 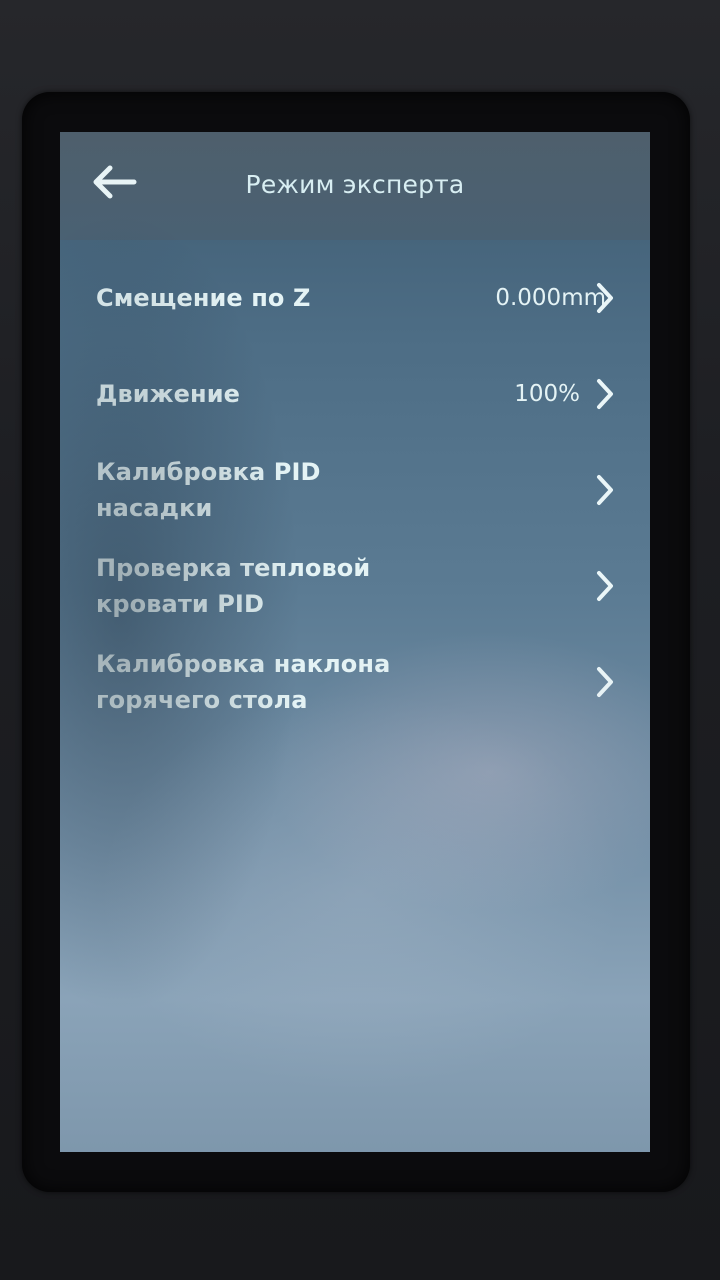 I want to click on z-offset-value: 0.000mm, so click(x=550, y=298).